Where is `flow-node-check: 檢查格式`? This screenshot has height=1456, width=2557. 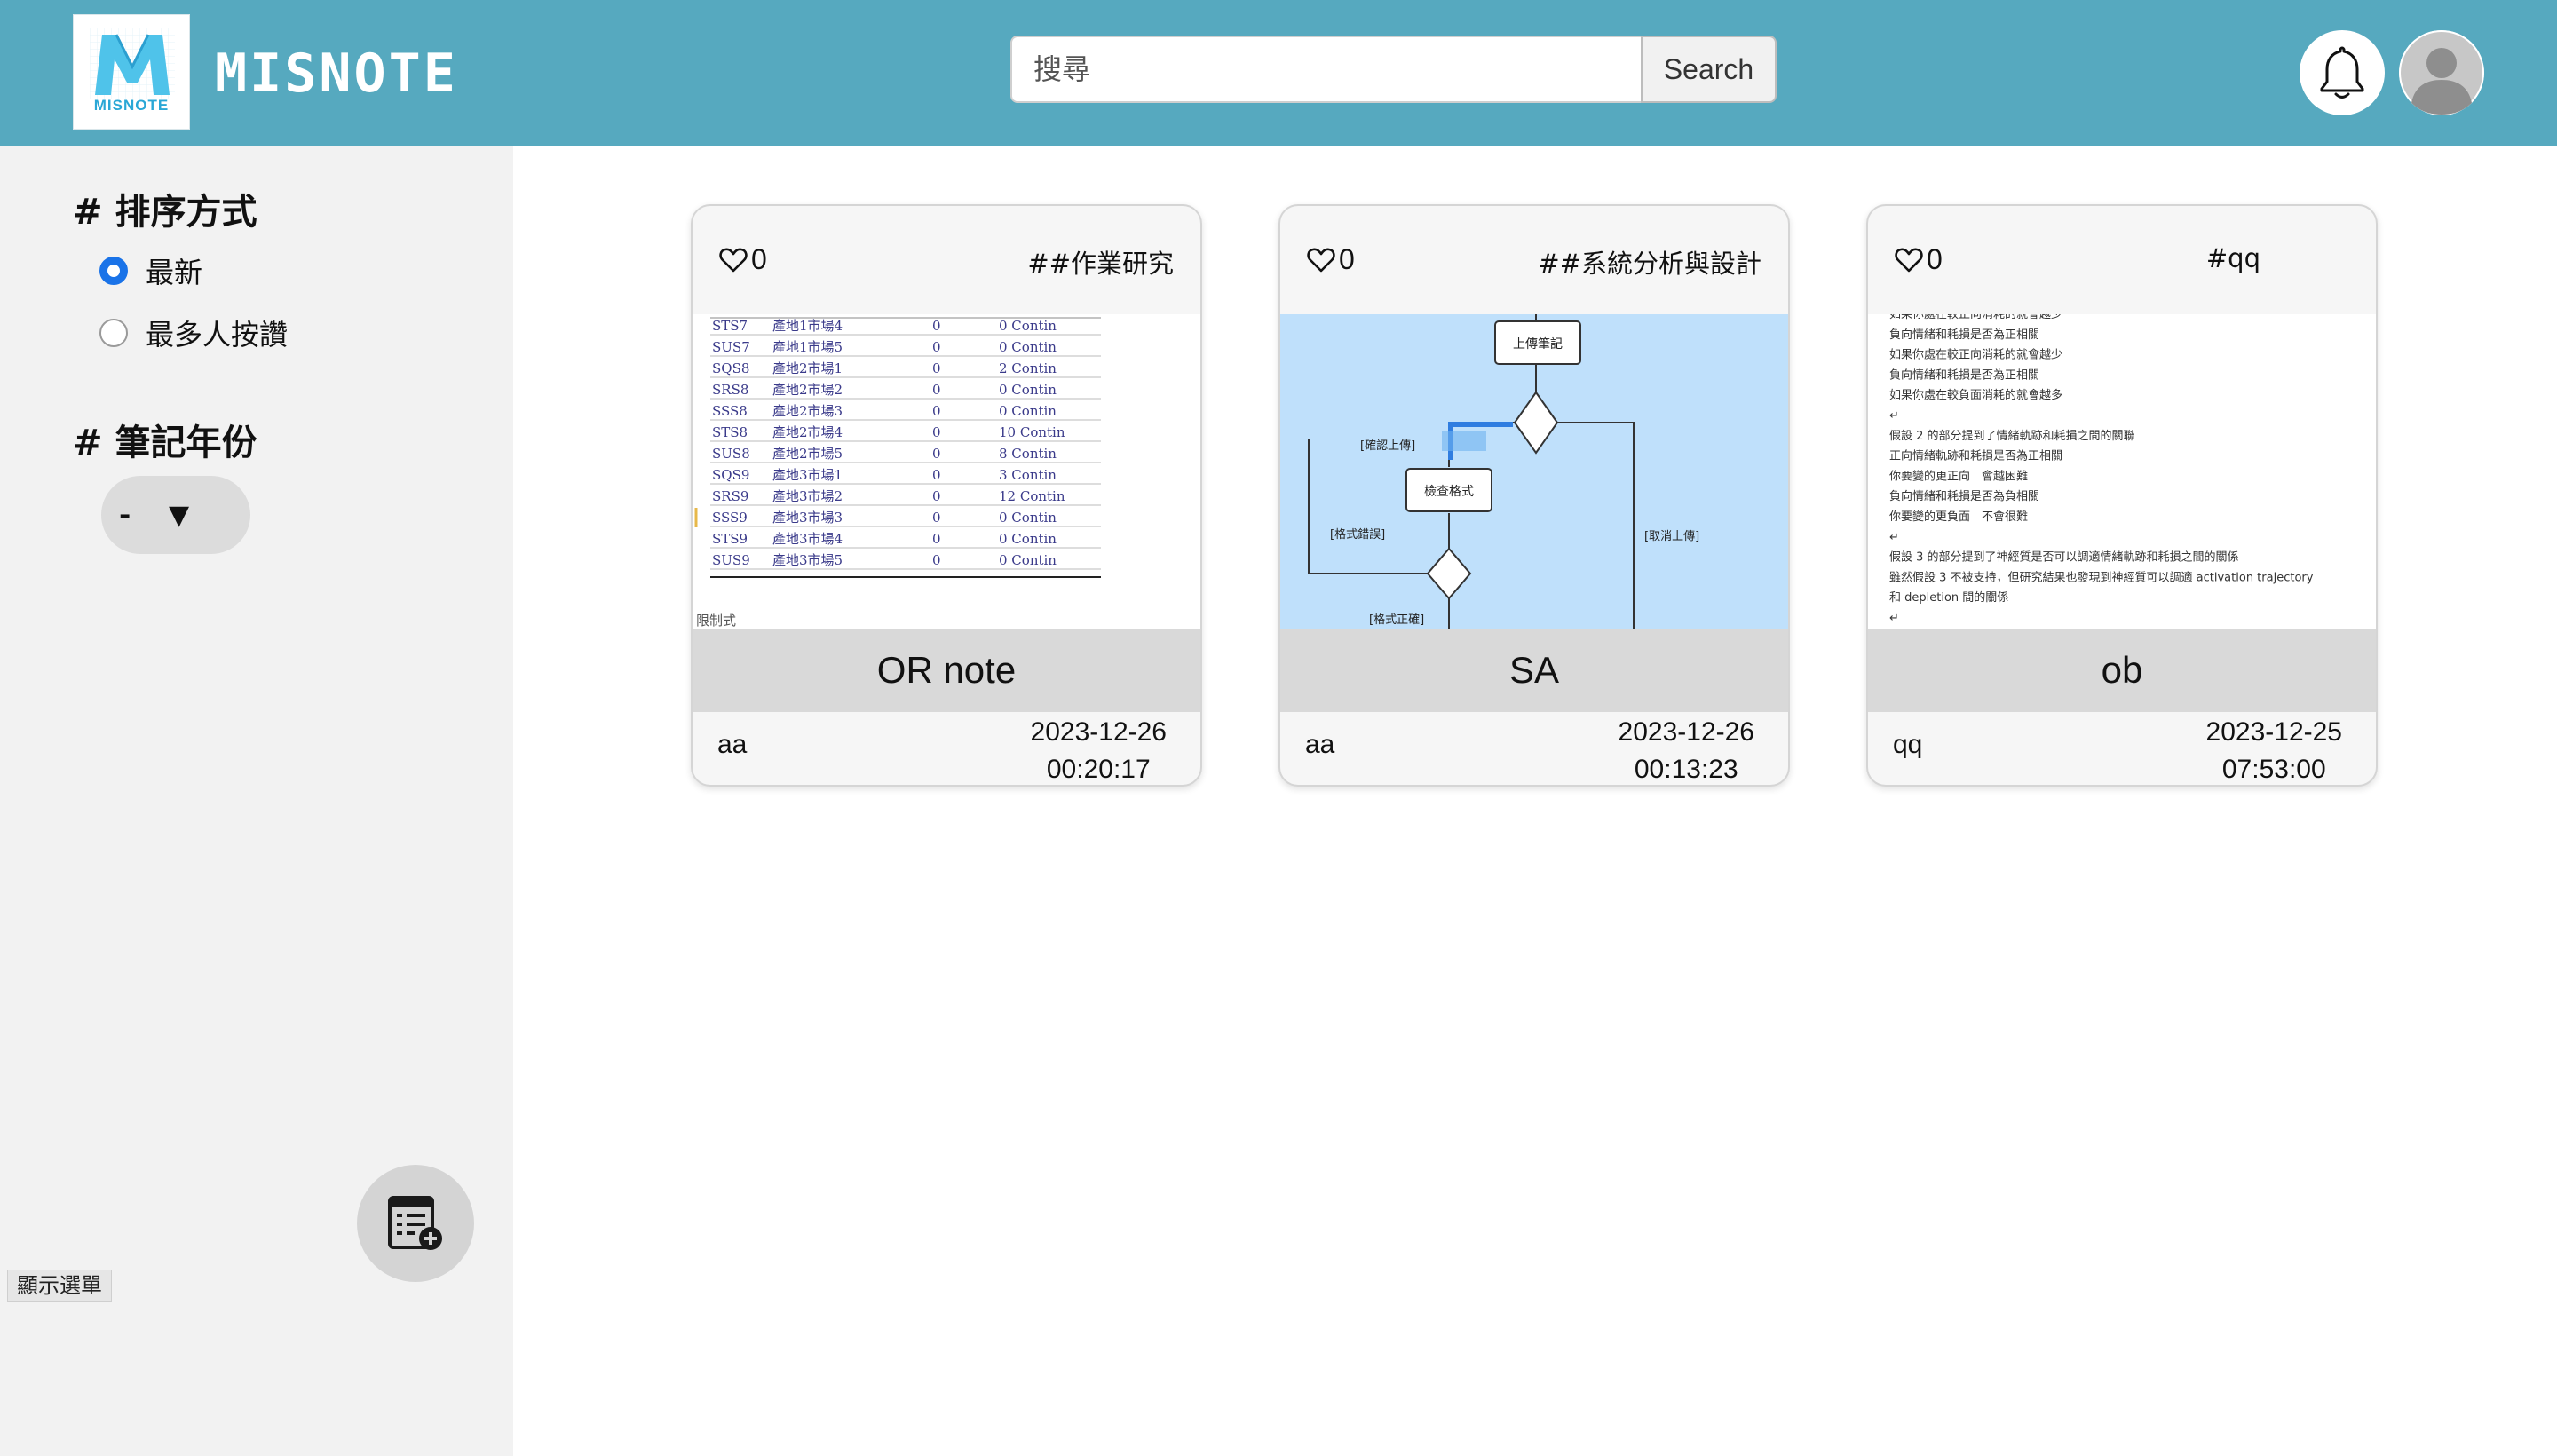 flow-node-check: 檢查格式 is located at coordinates (1449, 491).